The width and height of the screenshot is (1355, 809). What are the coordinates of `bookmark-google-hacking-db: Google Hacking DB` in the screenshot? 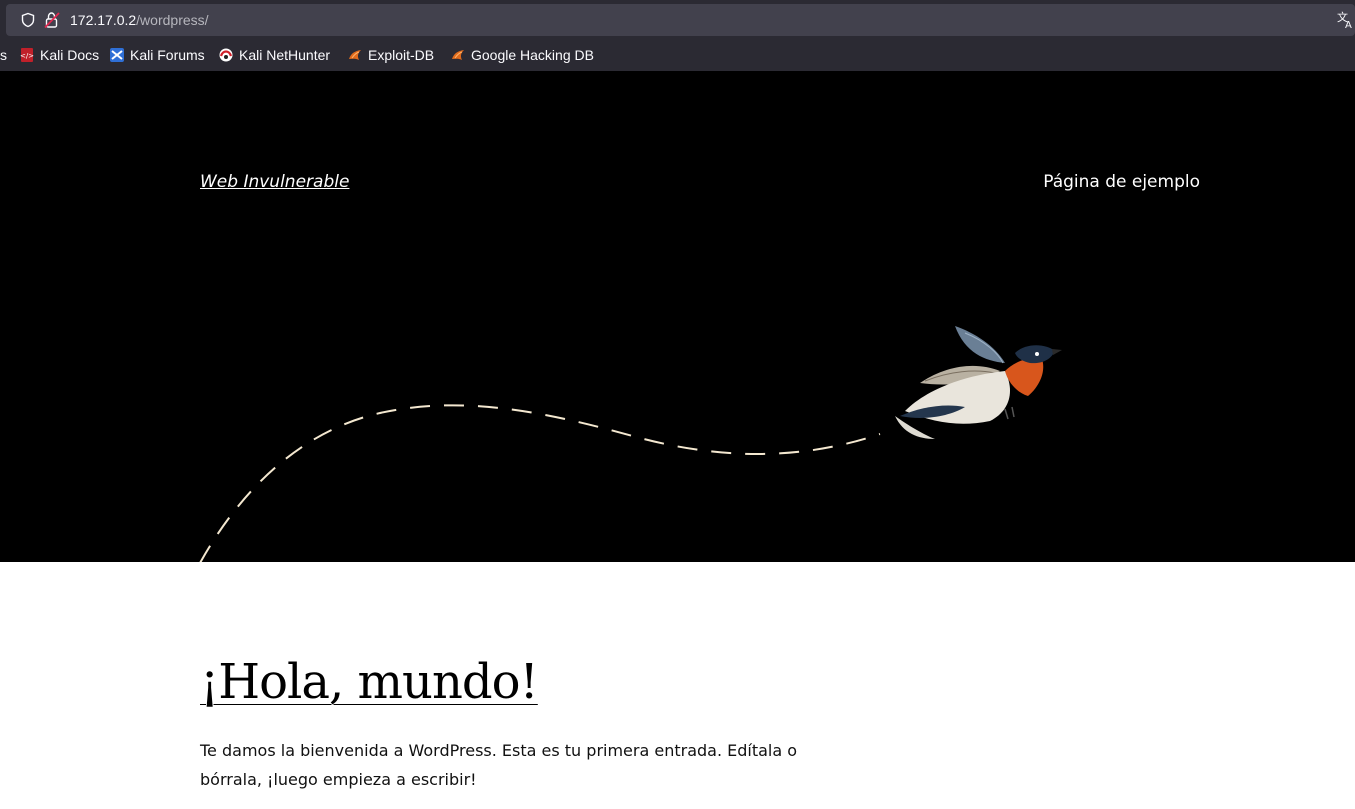 It's located at (522, 55).